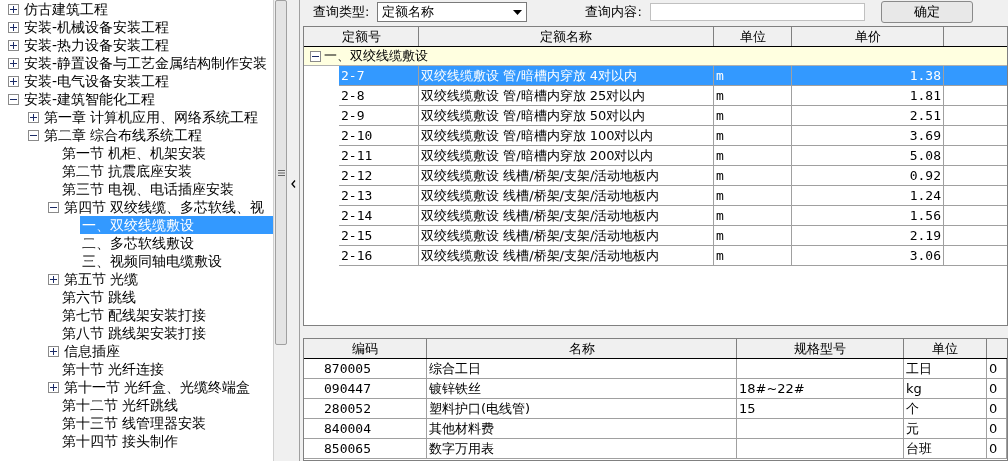 The width and height of the screenshot is (1008, 461). I want to click on tree-item: 第十一节 光纤盒、光缆终端盒, so click(157, 387).